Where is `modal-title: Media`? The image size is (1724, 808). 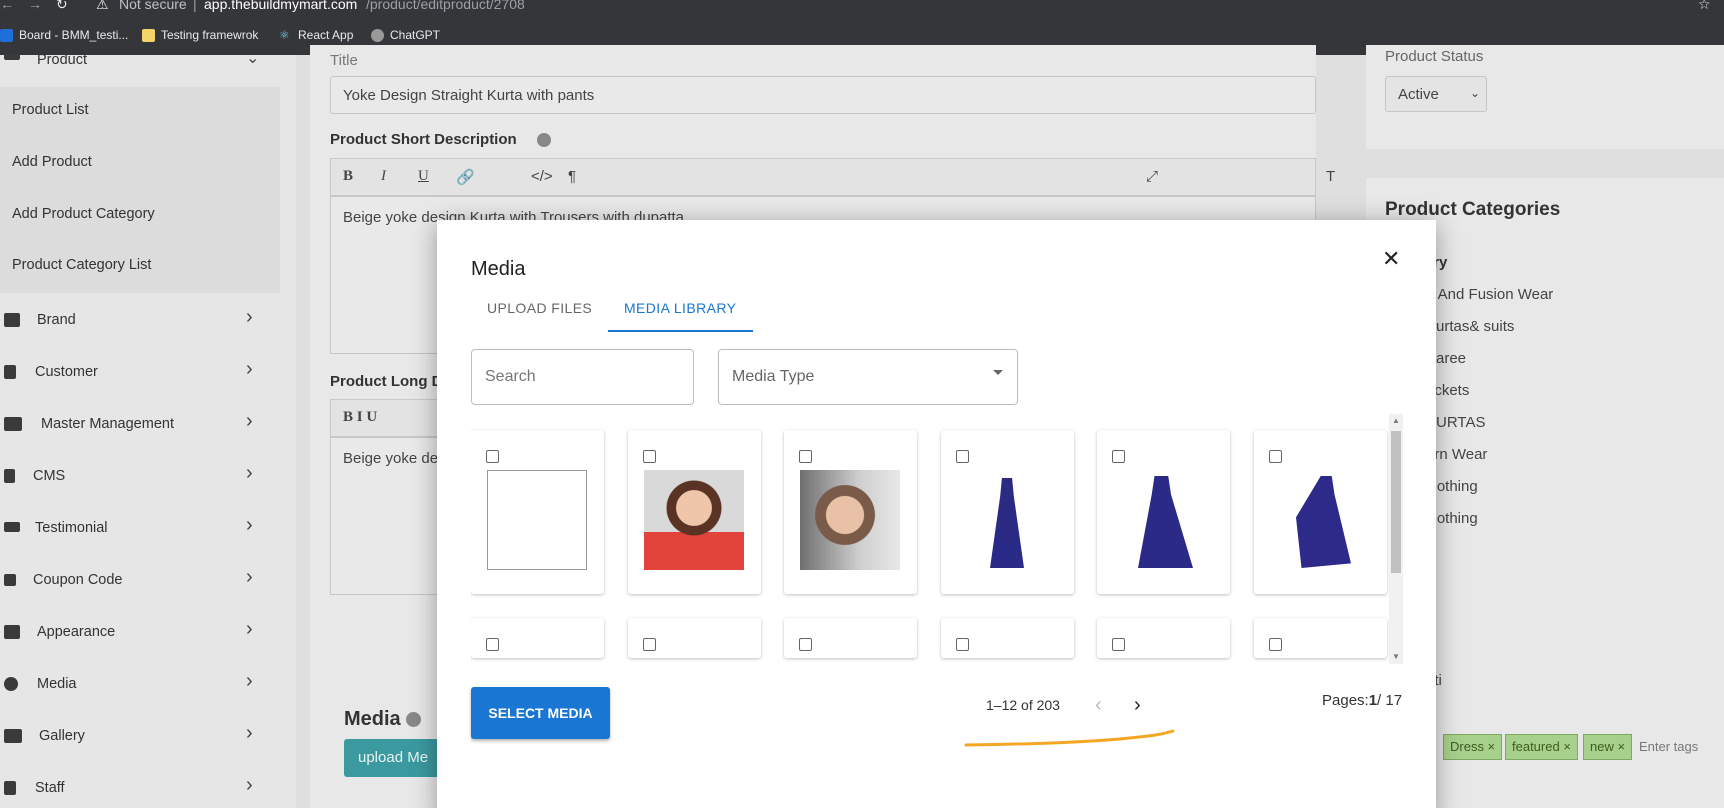 modal-title: Media is located at coordinates (498, 269).